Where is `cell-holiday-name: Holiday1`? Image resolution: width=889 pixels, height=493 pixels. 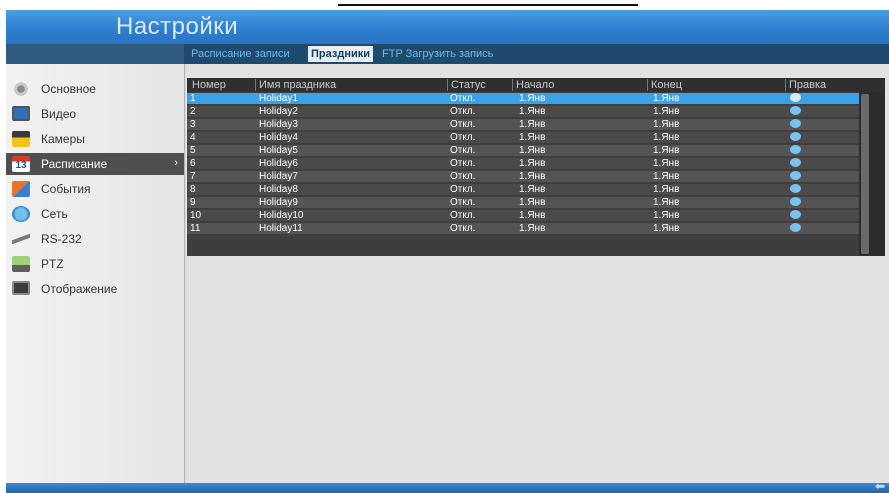 cell-holiday-name: Holiday1 is located at coordinates (278, 98).